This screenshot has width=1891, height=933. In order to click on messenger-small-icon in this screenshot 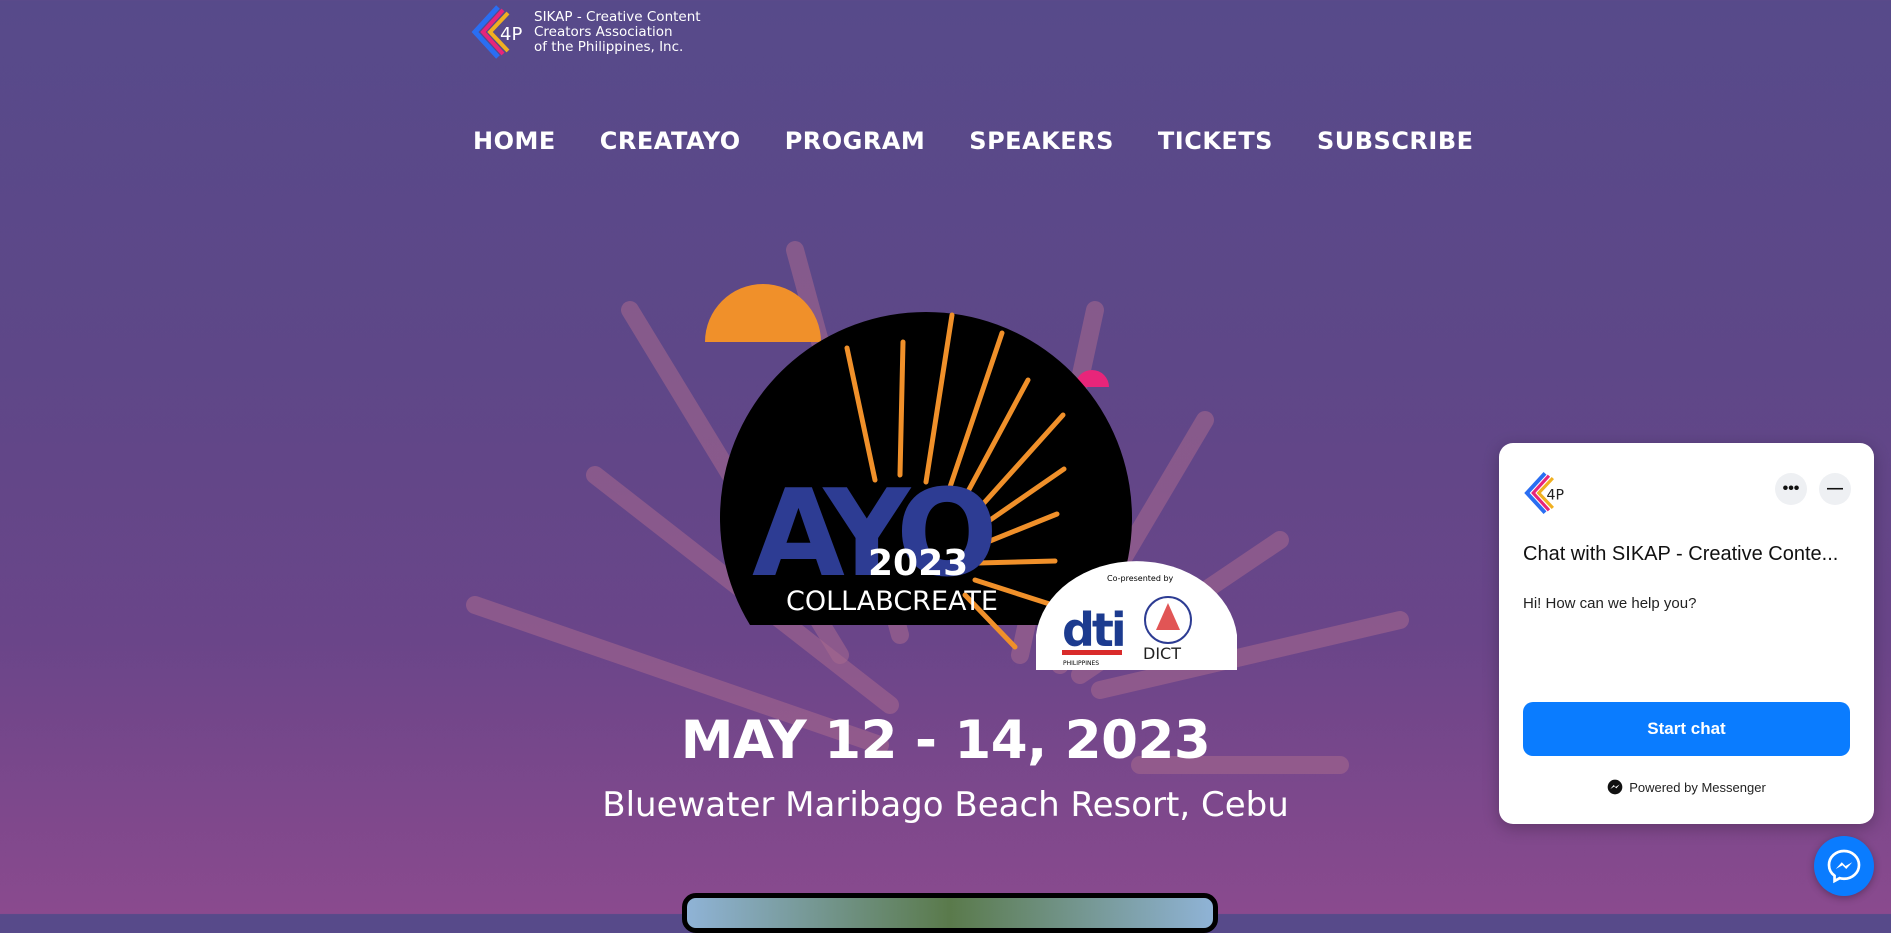, I will do `click(1615, 787)`.